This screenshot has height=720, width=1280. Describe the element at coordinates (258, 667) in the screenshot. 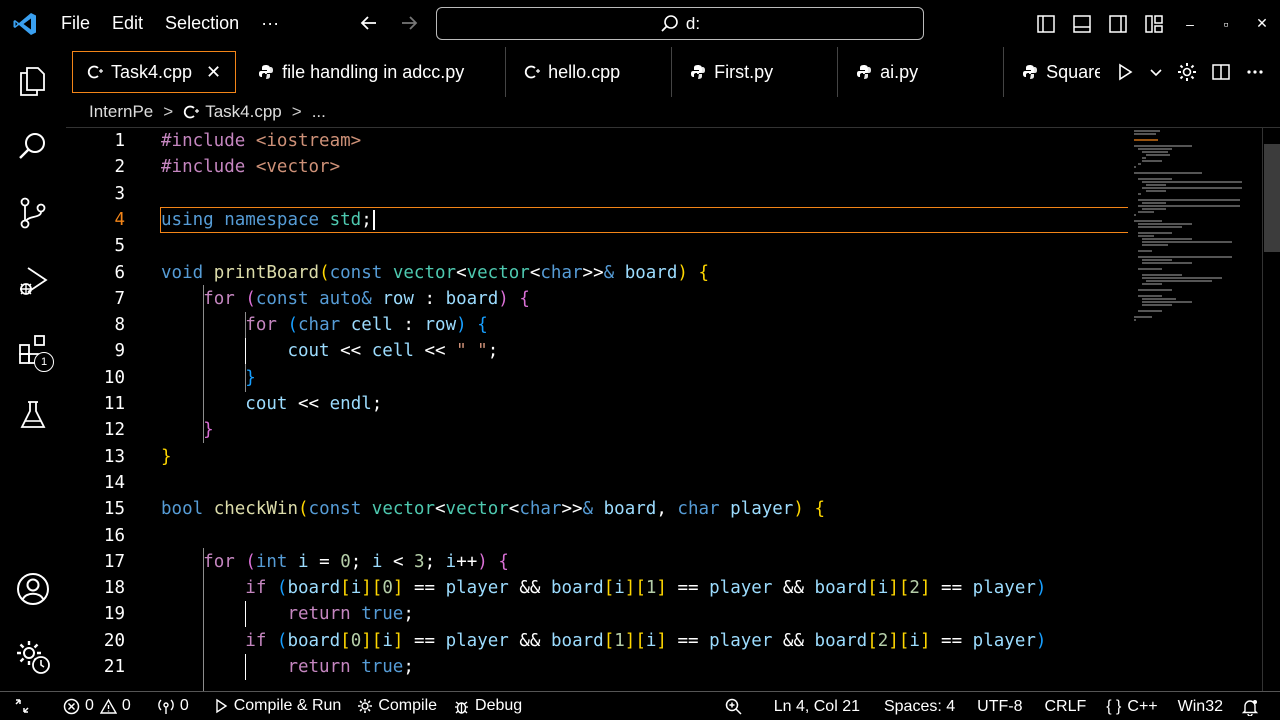

I see `code-line: 21 return true;` at that location.